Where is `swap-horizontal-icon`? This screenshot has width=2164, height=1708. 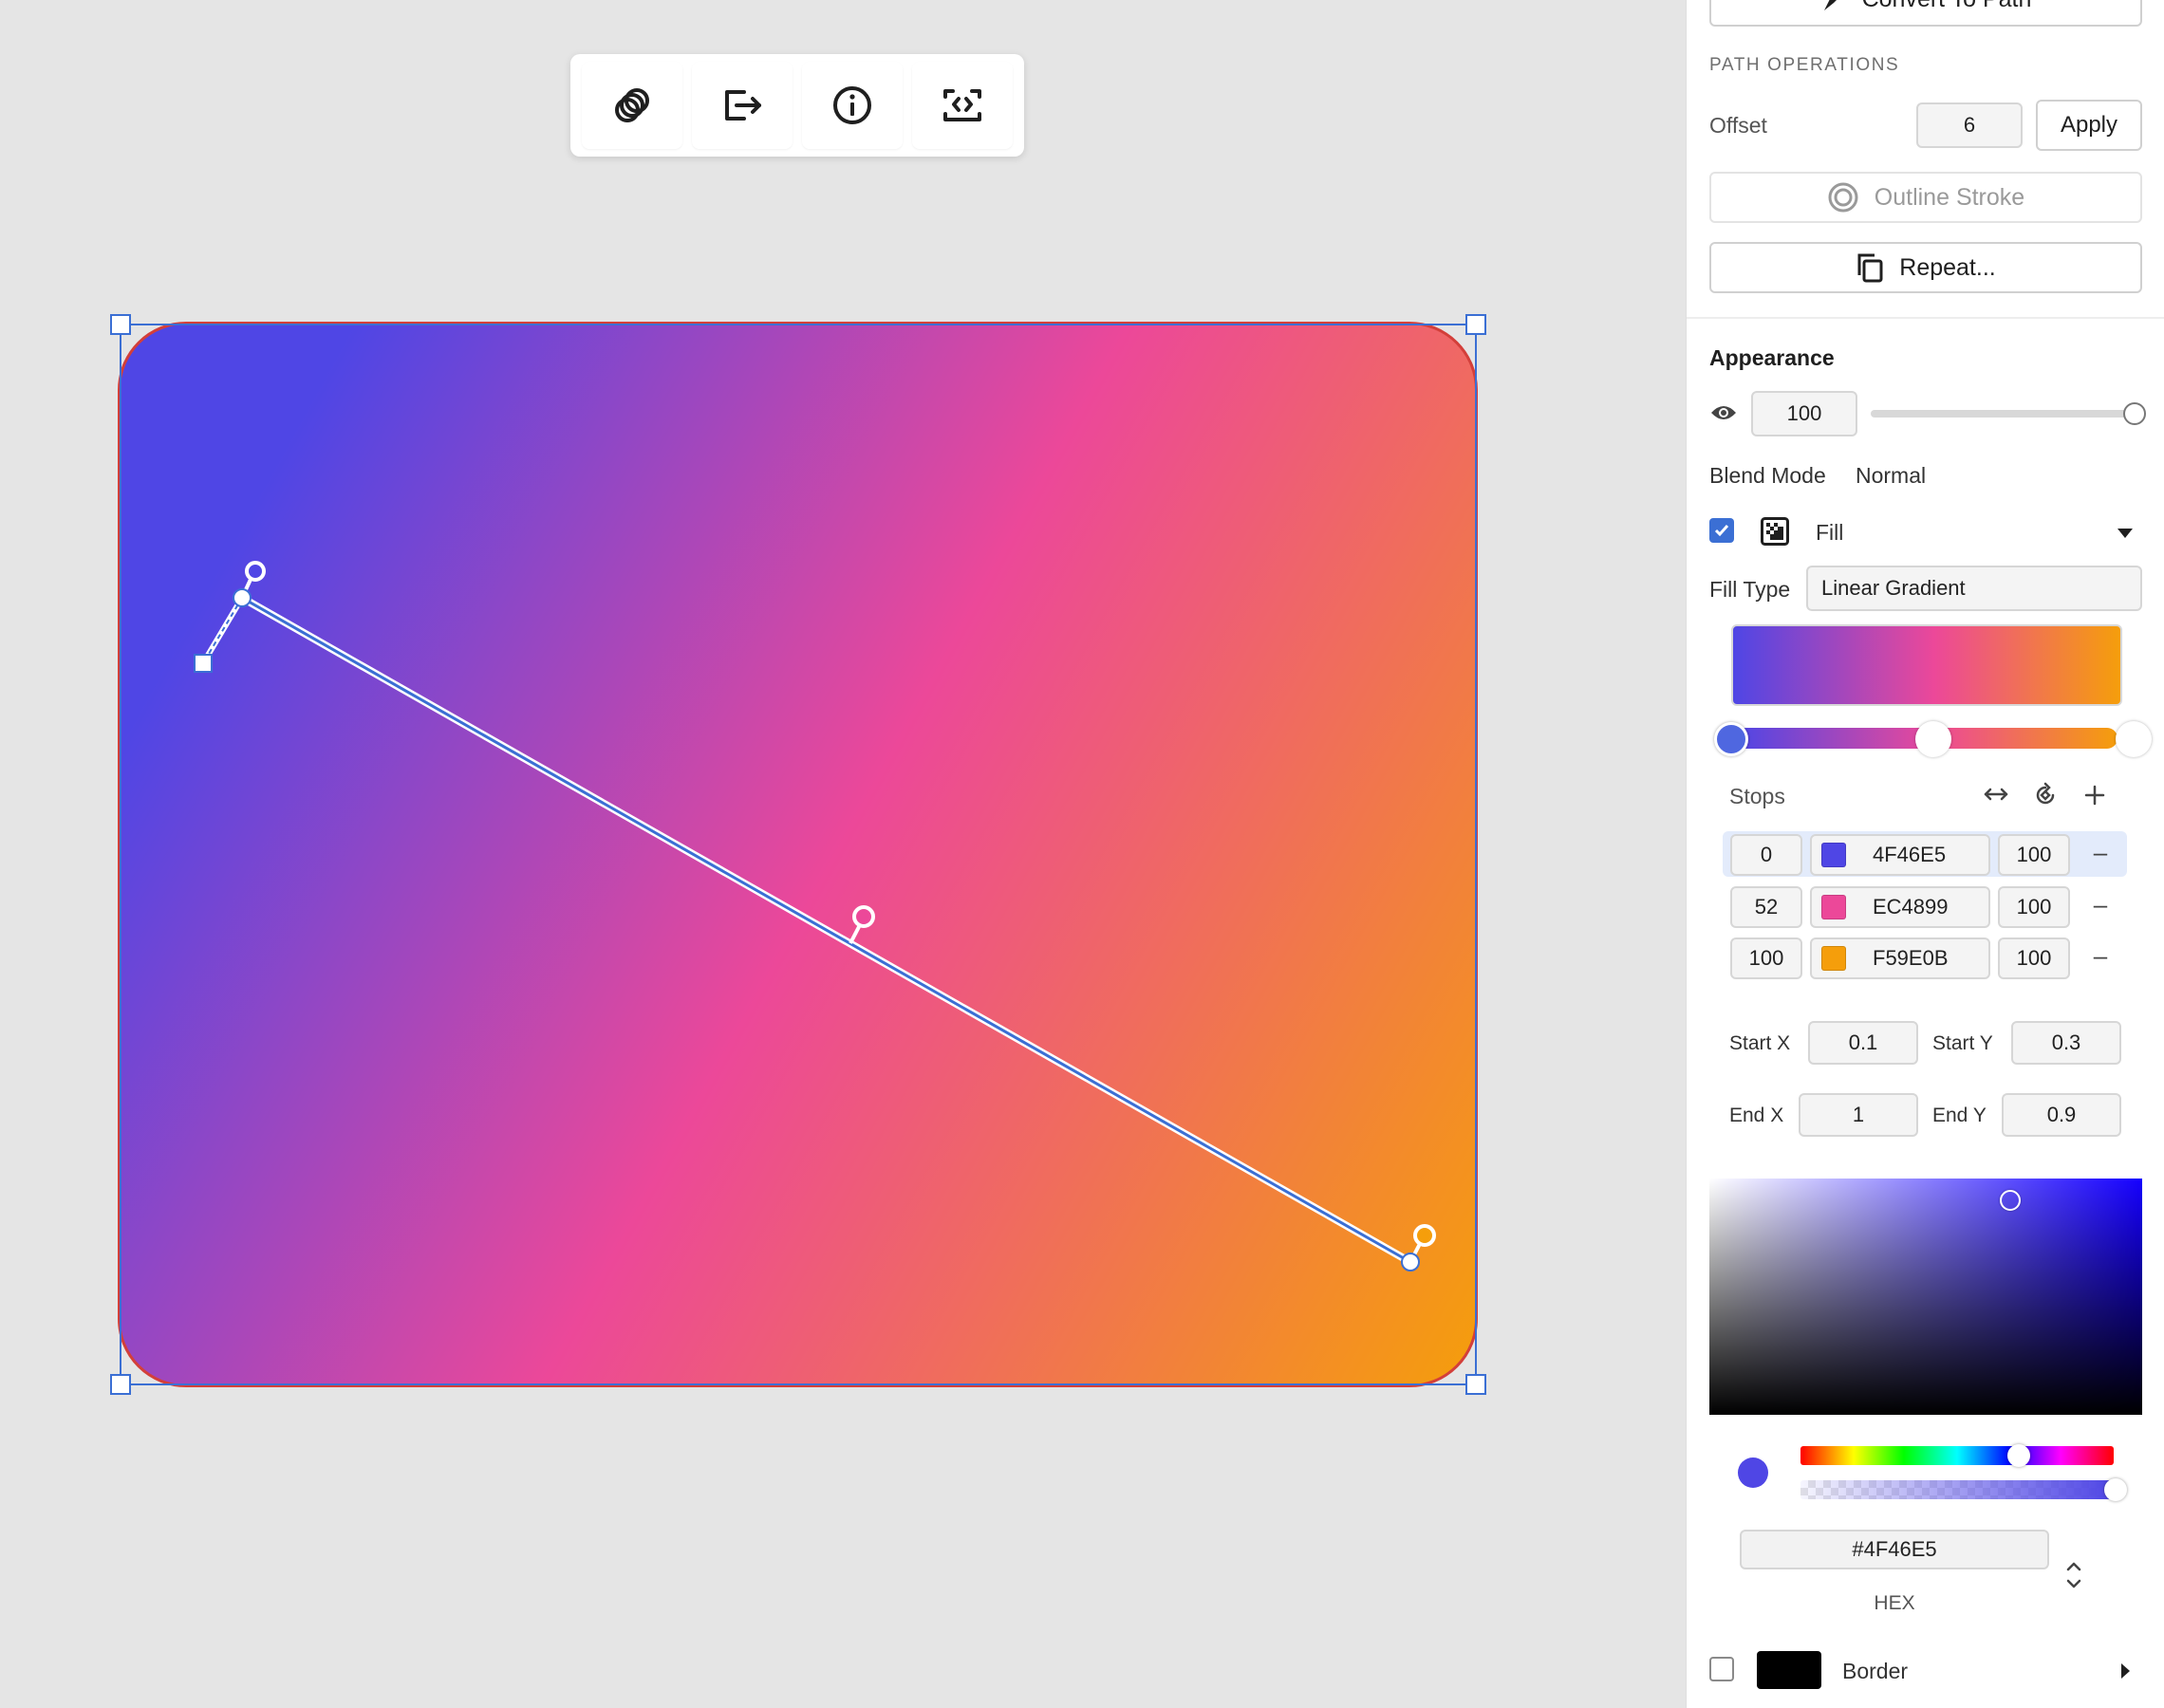
swap-horizontal-icon is located at coordinates (1996, 794).